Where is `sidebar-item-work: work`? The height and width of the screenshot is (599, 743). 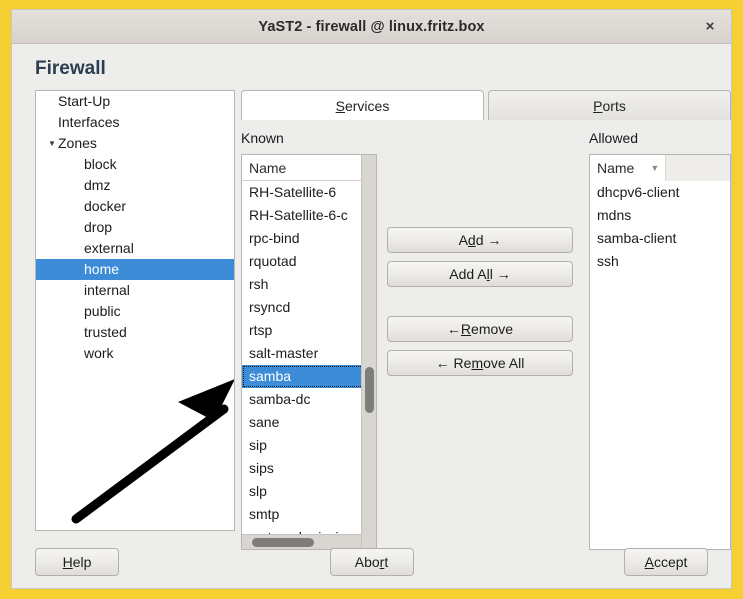 sidebar-item-work: work is located at coordinates (135, 353).